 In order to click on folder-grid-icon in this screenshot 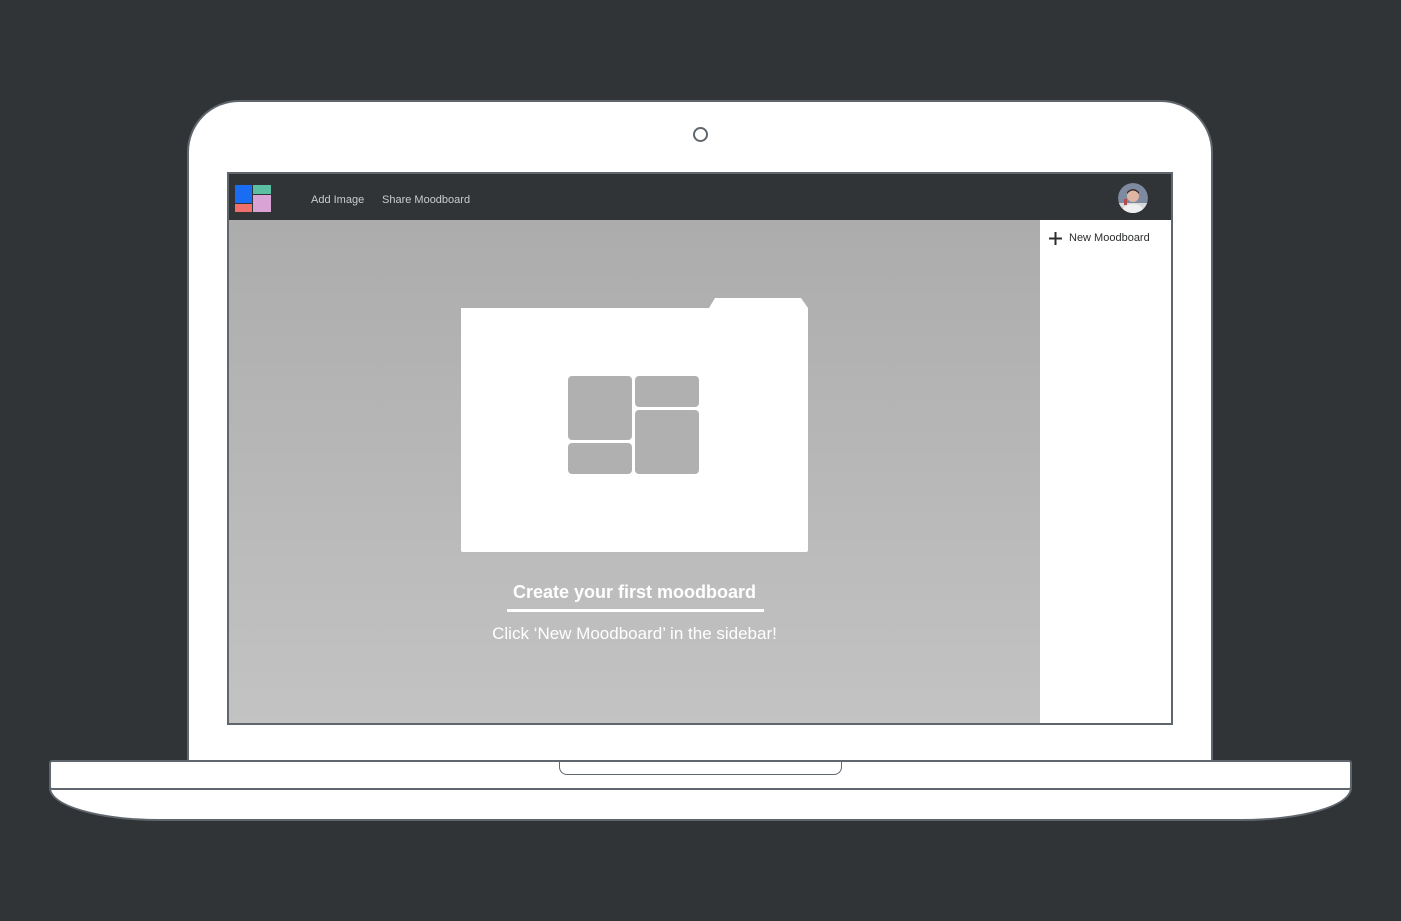, I will do `click(634, 425)`.